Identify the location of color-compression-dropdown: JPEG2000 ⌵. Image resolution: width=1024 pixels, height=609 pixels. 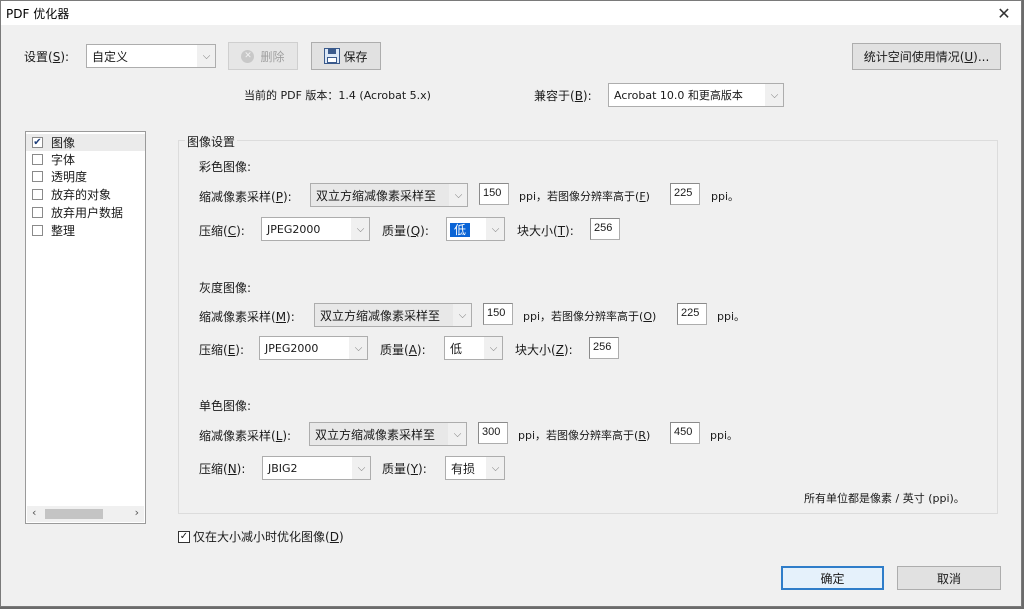
(315, 229).